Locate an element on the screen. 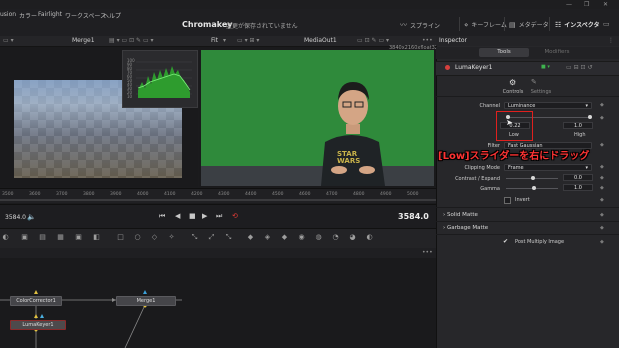  project-title: Chromakey is located at coordinates (207, 24).